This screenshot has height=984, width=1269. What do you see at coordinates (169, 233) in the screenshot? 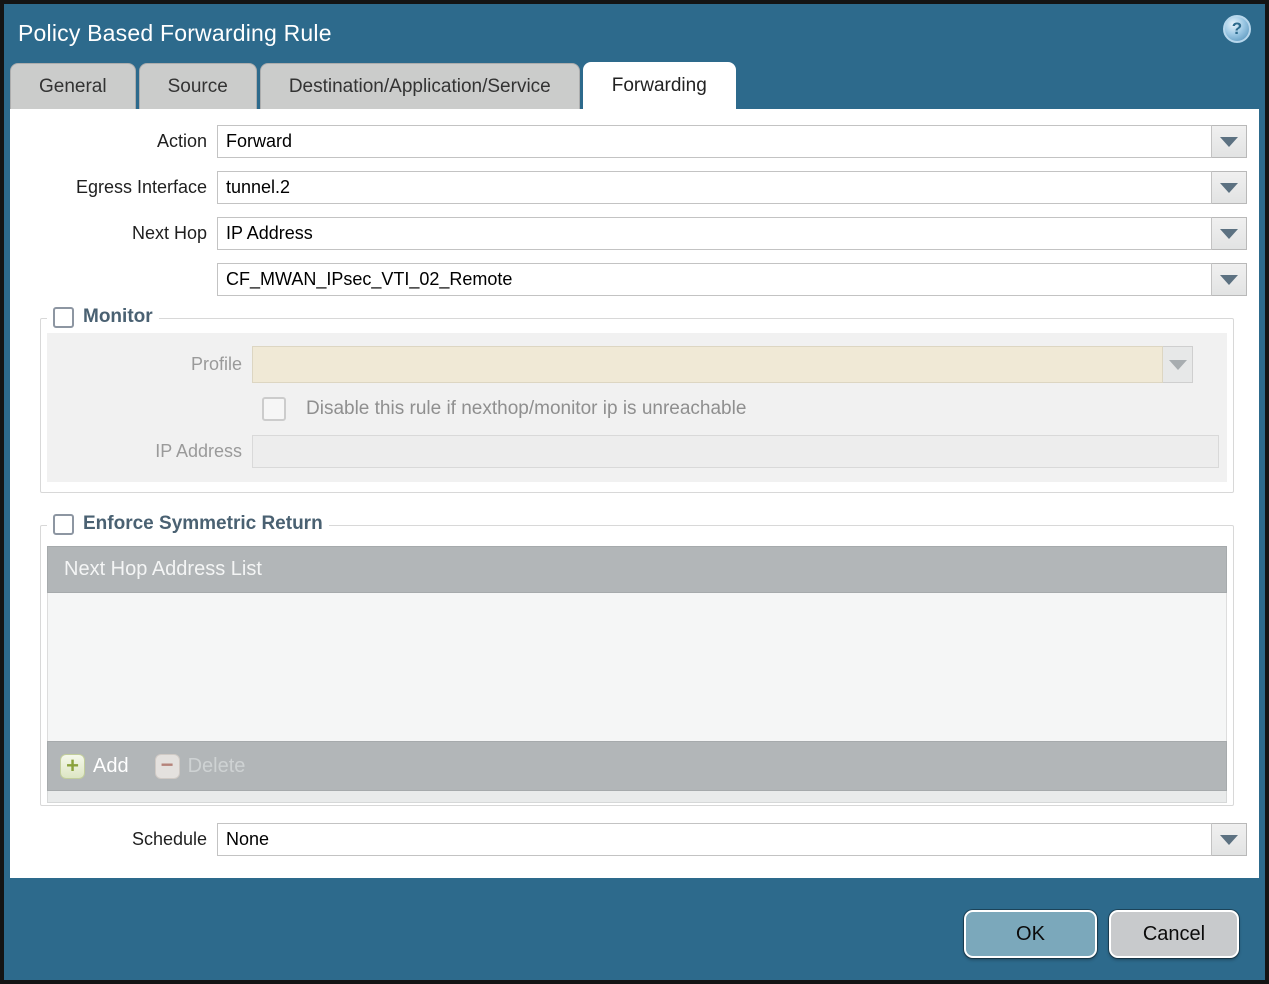
I see `next-hop-label: Next Hop` at bounding box center [169, 233].